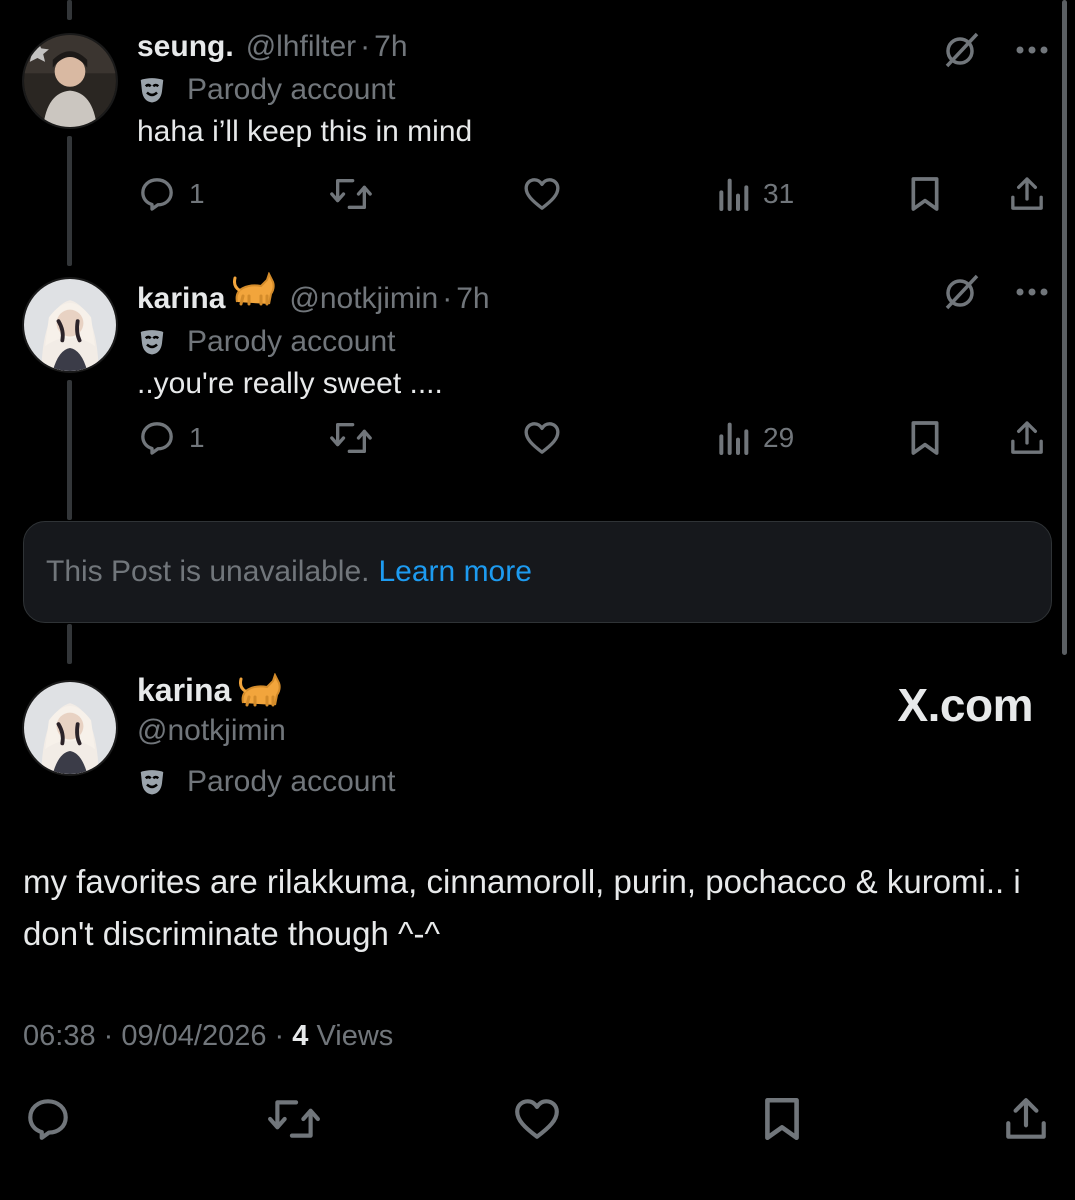 Image resolution: width=1075 pixels, height=1200 pixels. I want to click on unavailable-post-card: This Post is unavailable. Learn more, so click(537, 572).